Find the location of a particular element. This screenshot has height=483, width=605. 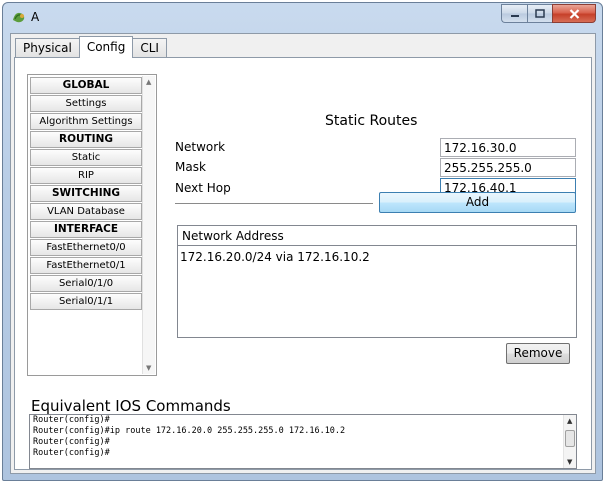

add-route-button: Add is located at coordinates (477, 202).